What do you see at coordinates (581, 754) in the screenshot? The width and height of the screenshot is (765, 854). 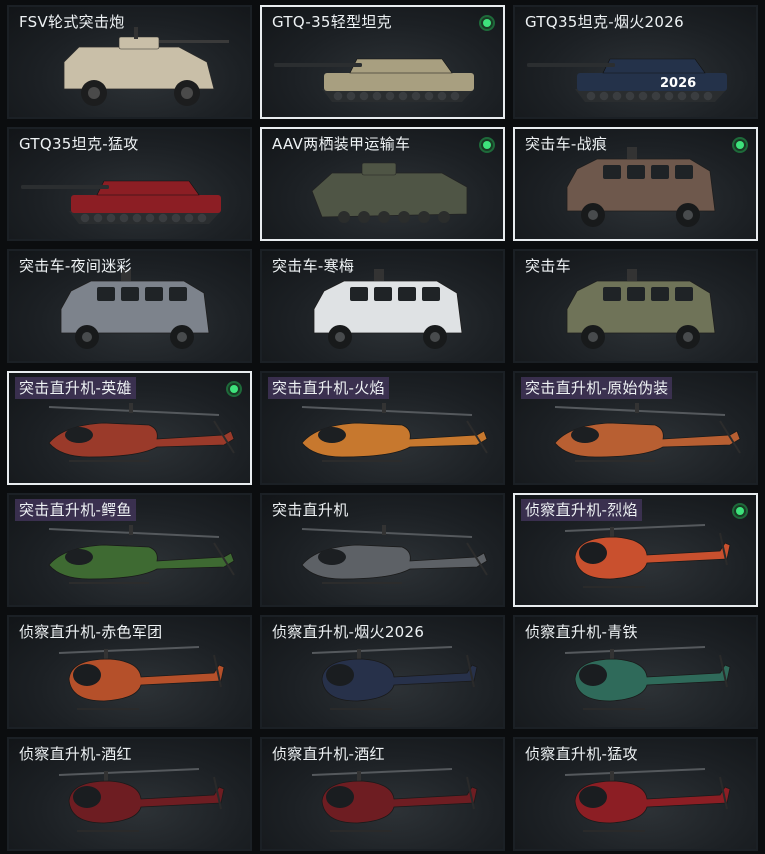 I see `vehicle-card-label: 侦察直升机-猛攻` at bounding box center [581, 754].